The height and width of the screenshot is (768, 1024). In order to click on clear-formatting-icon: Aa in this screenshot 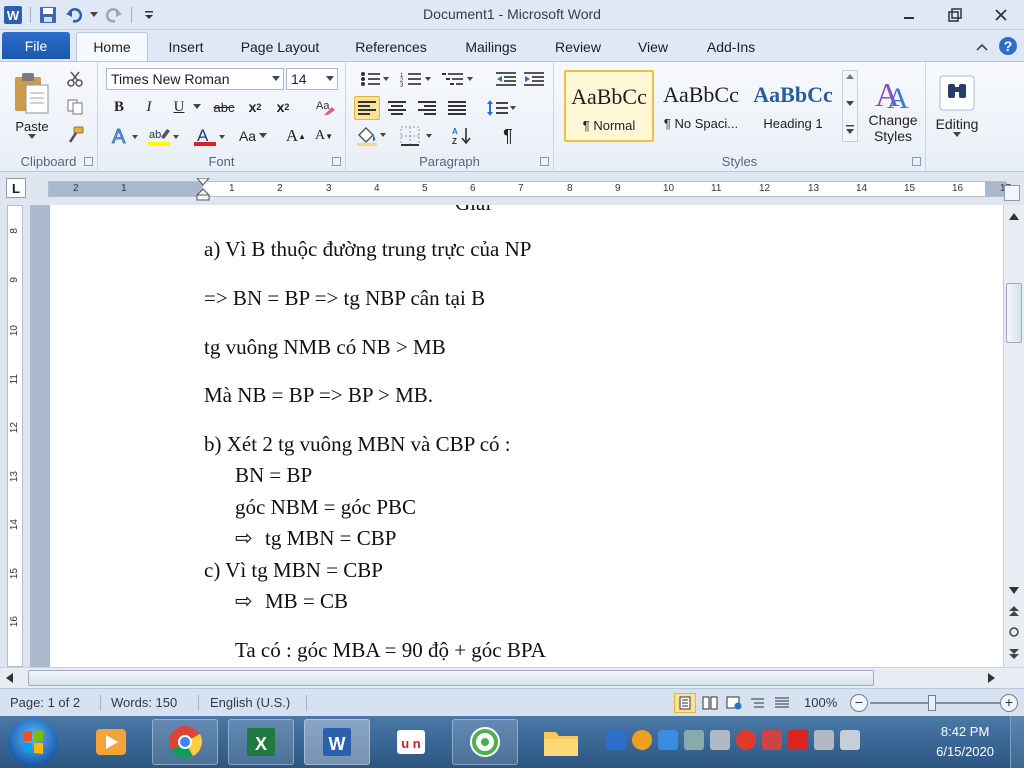, I will do `click(325, 107)`.